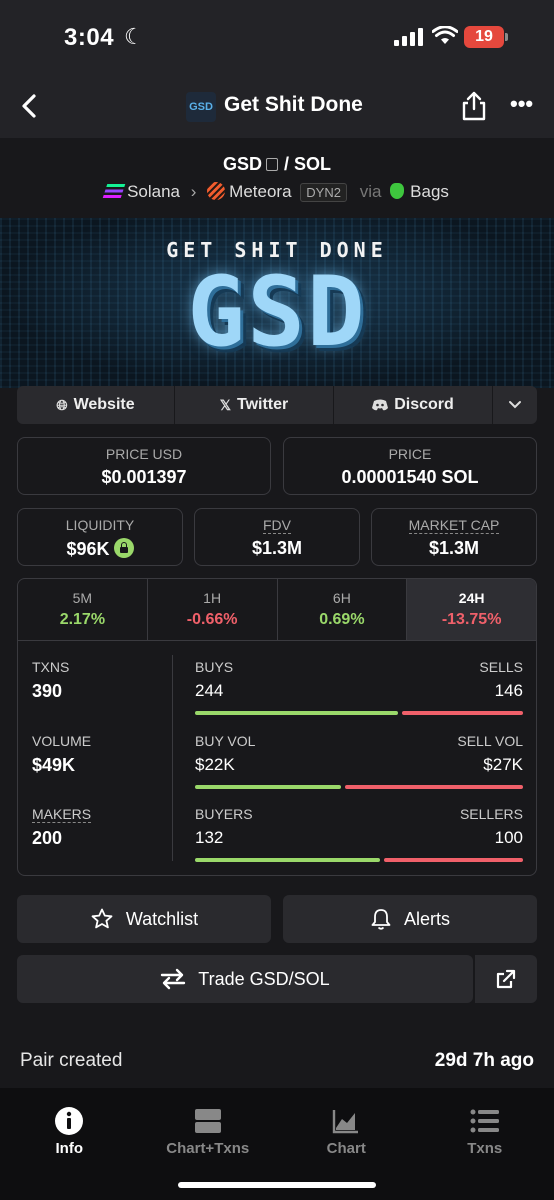 The width and height of the screenshot is (554, 1200). I want to click on volume-label: VOLUME, so click(62, 741).